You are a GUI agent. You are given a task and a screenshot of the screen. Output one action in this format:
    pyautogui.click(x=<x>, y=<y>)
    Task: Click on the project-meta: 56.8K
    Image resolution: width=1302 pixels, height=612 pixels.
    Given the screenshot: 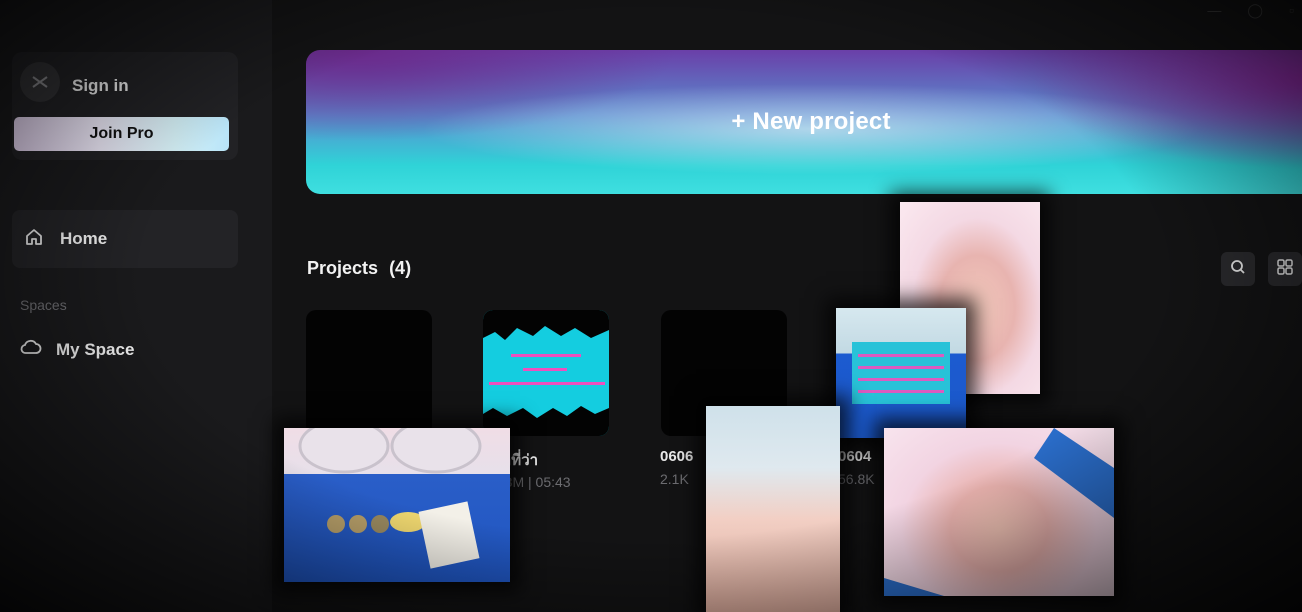 What is the action you would take?
    pyautogui.click(x=856, y=479)
    